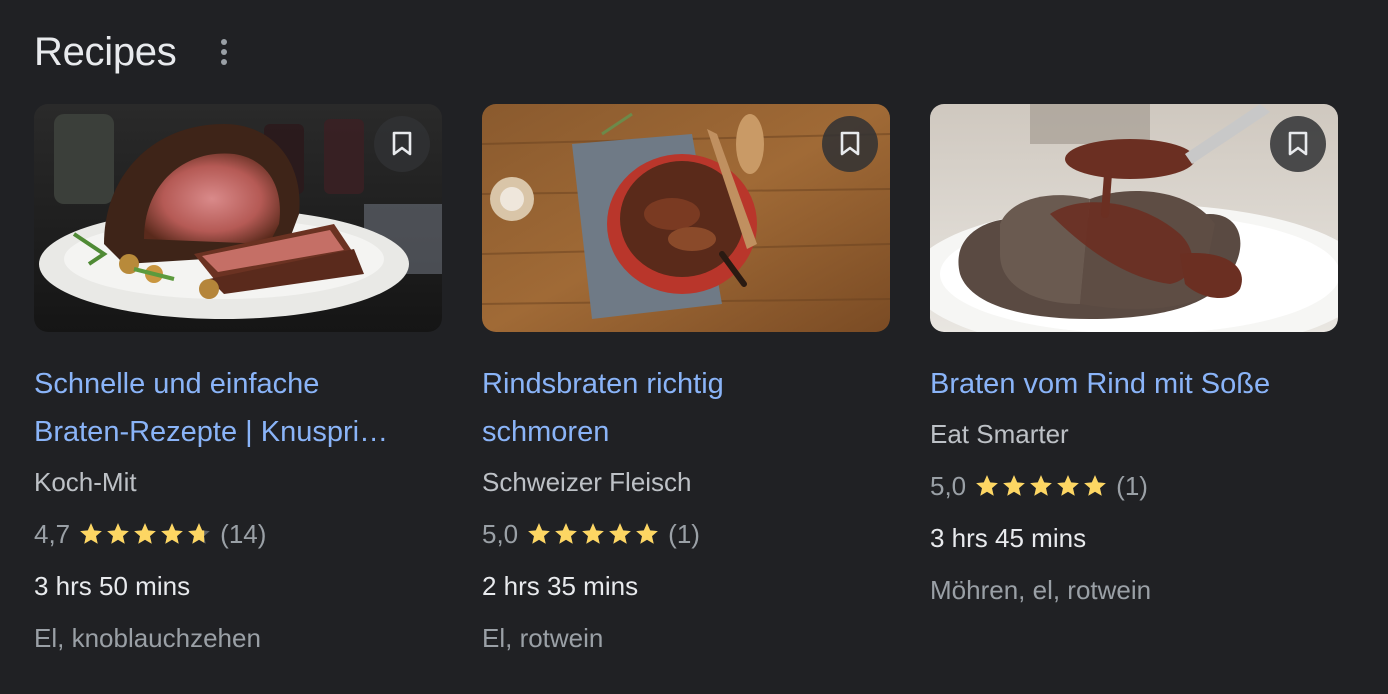 Image resolution: width=1388 pixels, height=694 pixels. Describe the element at coordinates (243, 534) in the screenshot. I see `rating-count: (14)` at that location.